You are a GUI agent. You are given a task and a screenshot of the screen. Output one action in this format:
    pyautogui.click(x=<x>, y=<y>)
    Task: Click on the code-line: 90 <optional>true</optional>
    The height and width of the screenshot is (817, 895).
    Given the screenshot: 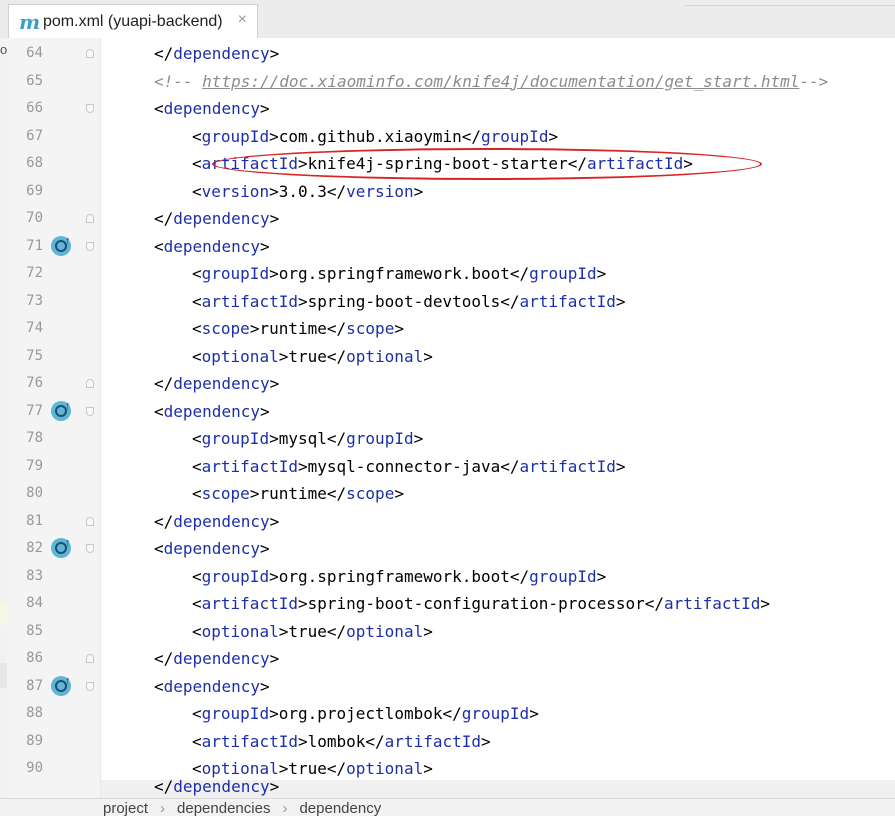 What is the action you would take?
    pyautogui.click(x=447, y=768)
    